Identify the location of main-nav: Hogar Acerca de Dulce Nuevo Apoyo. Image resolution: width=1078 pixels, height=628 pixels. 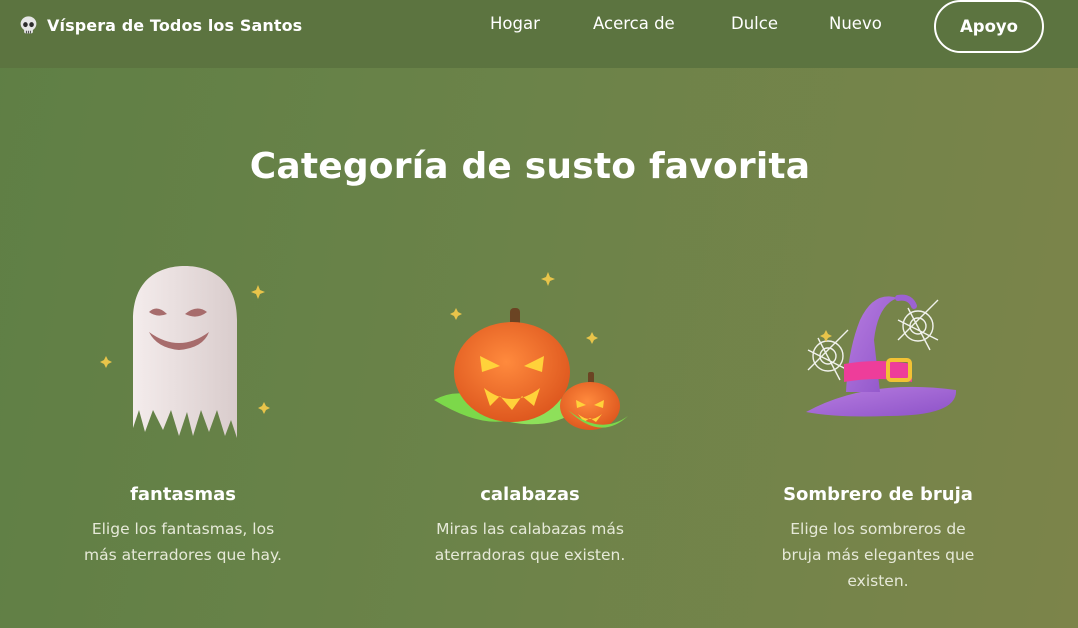
(539, 26).